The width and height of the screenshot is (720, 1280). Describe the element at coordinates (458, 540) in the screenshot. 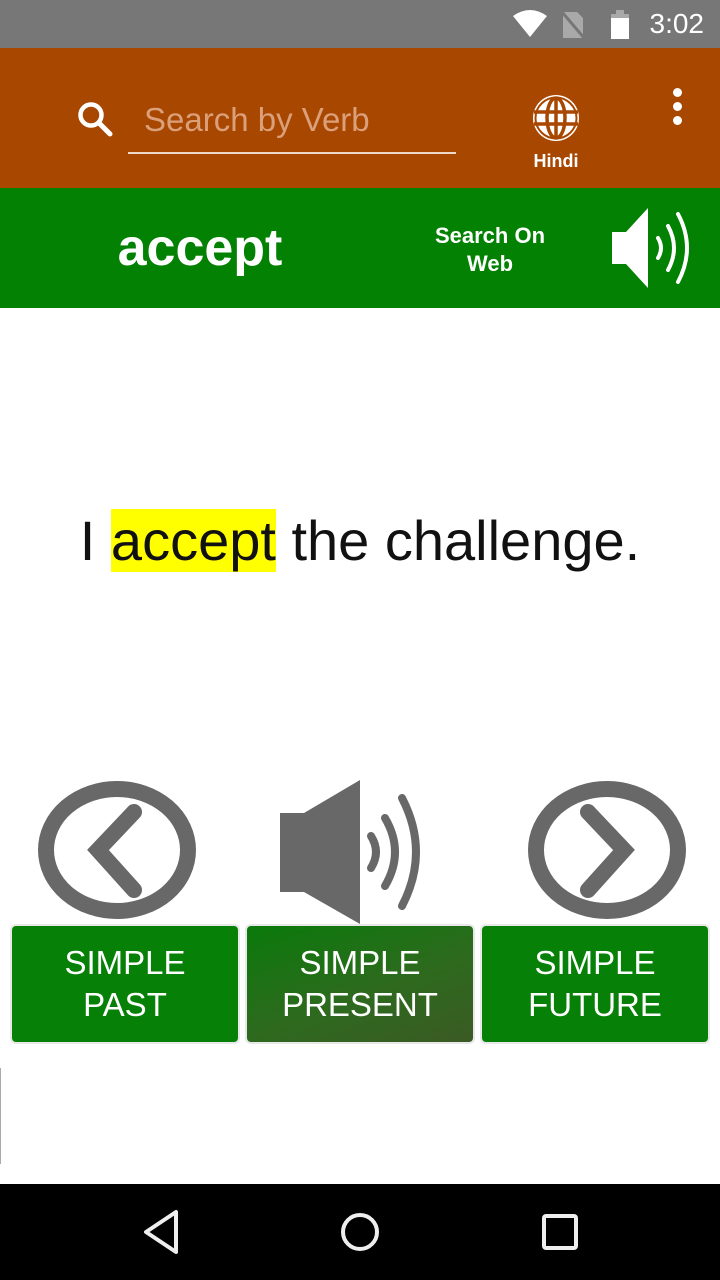

I see `sentence-after: the challenge.` at that location.